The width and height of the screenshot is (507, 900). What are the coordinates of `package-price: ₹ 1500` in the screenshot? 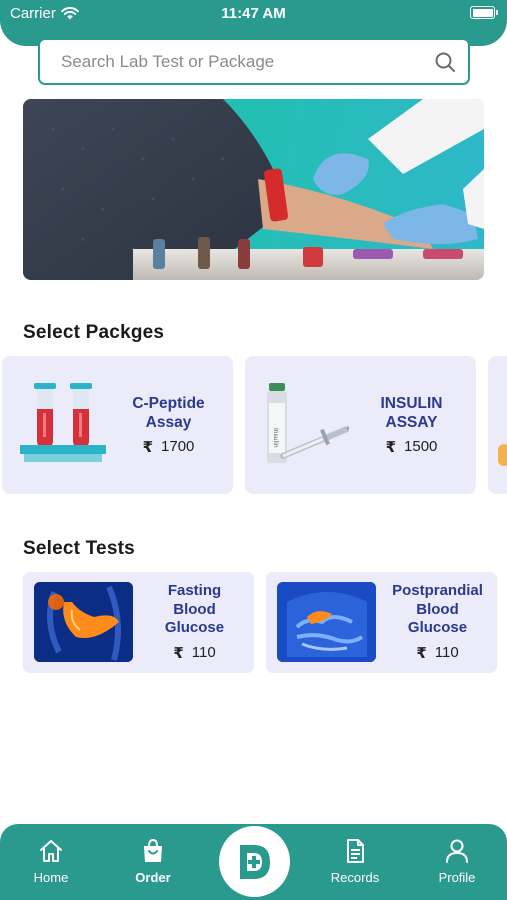 It's located at (411, 447).